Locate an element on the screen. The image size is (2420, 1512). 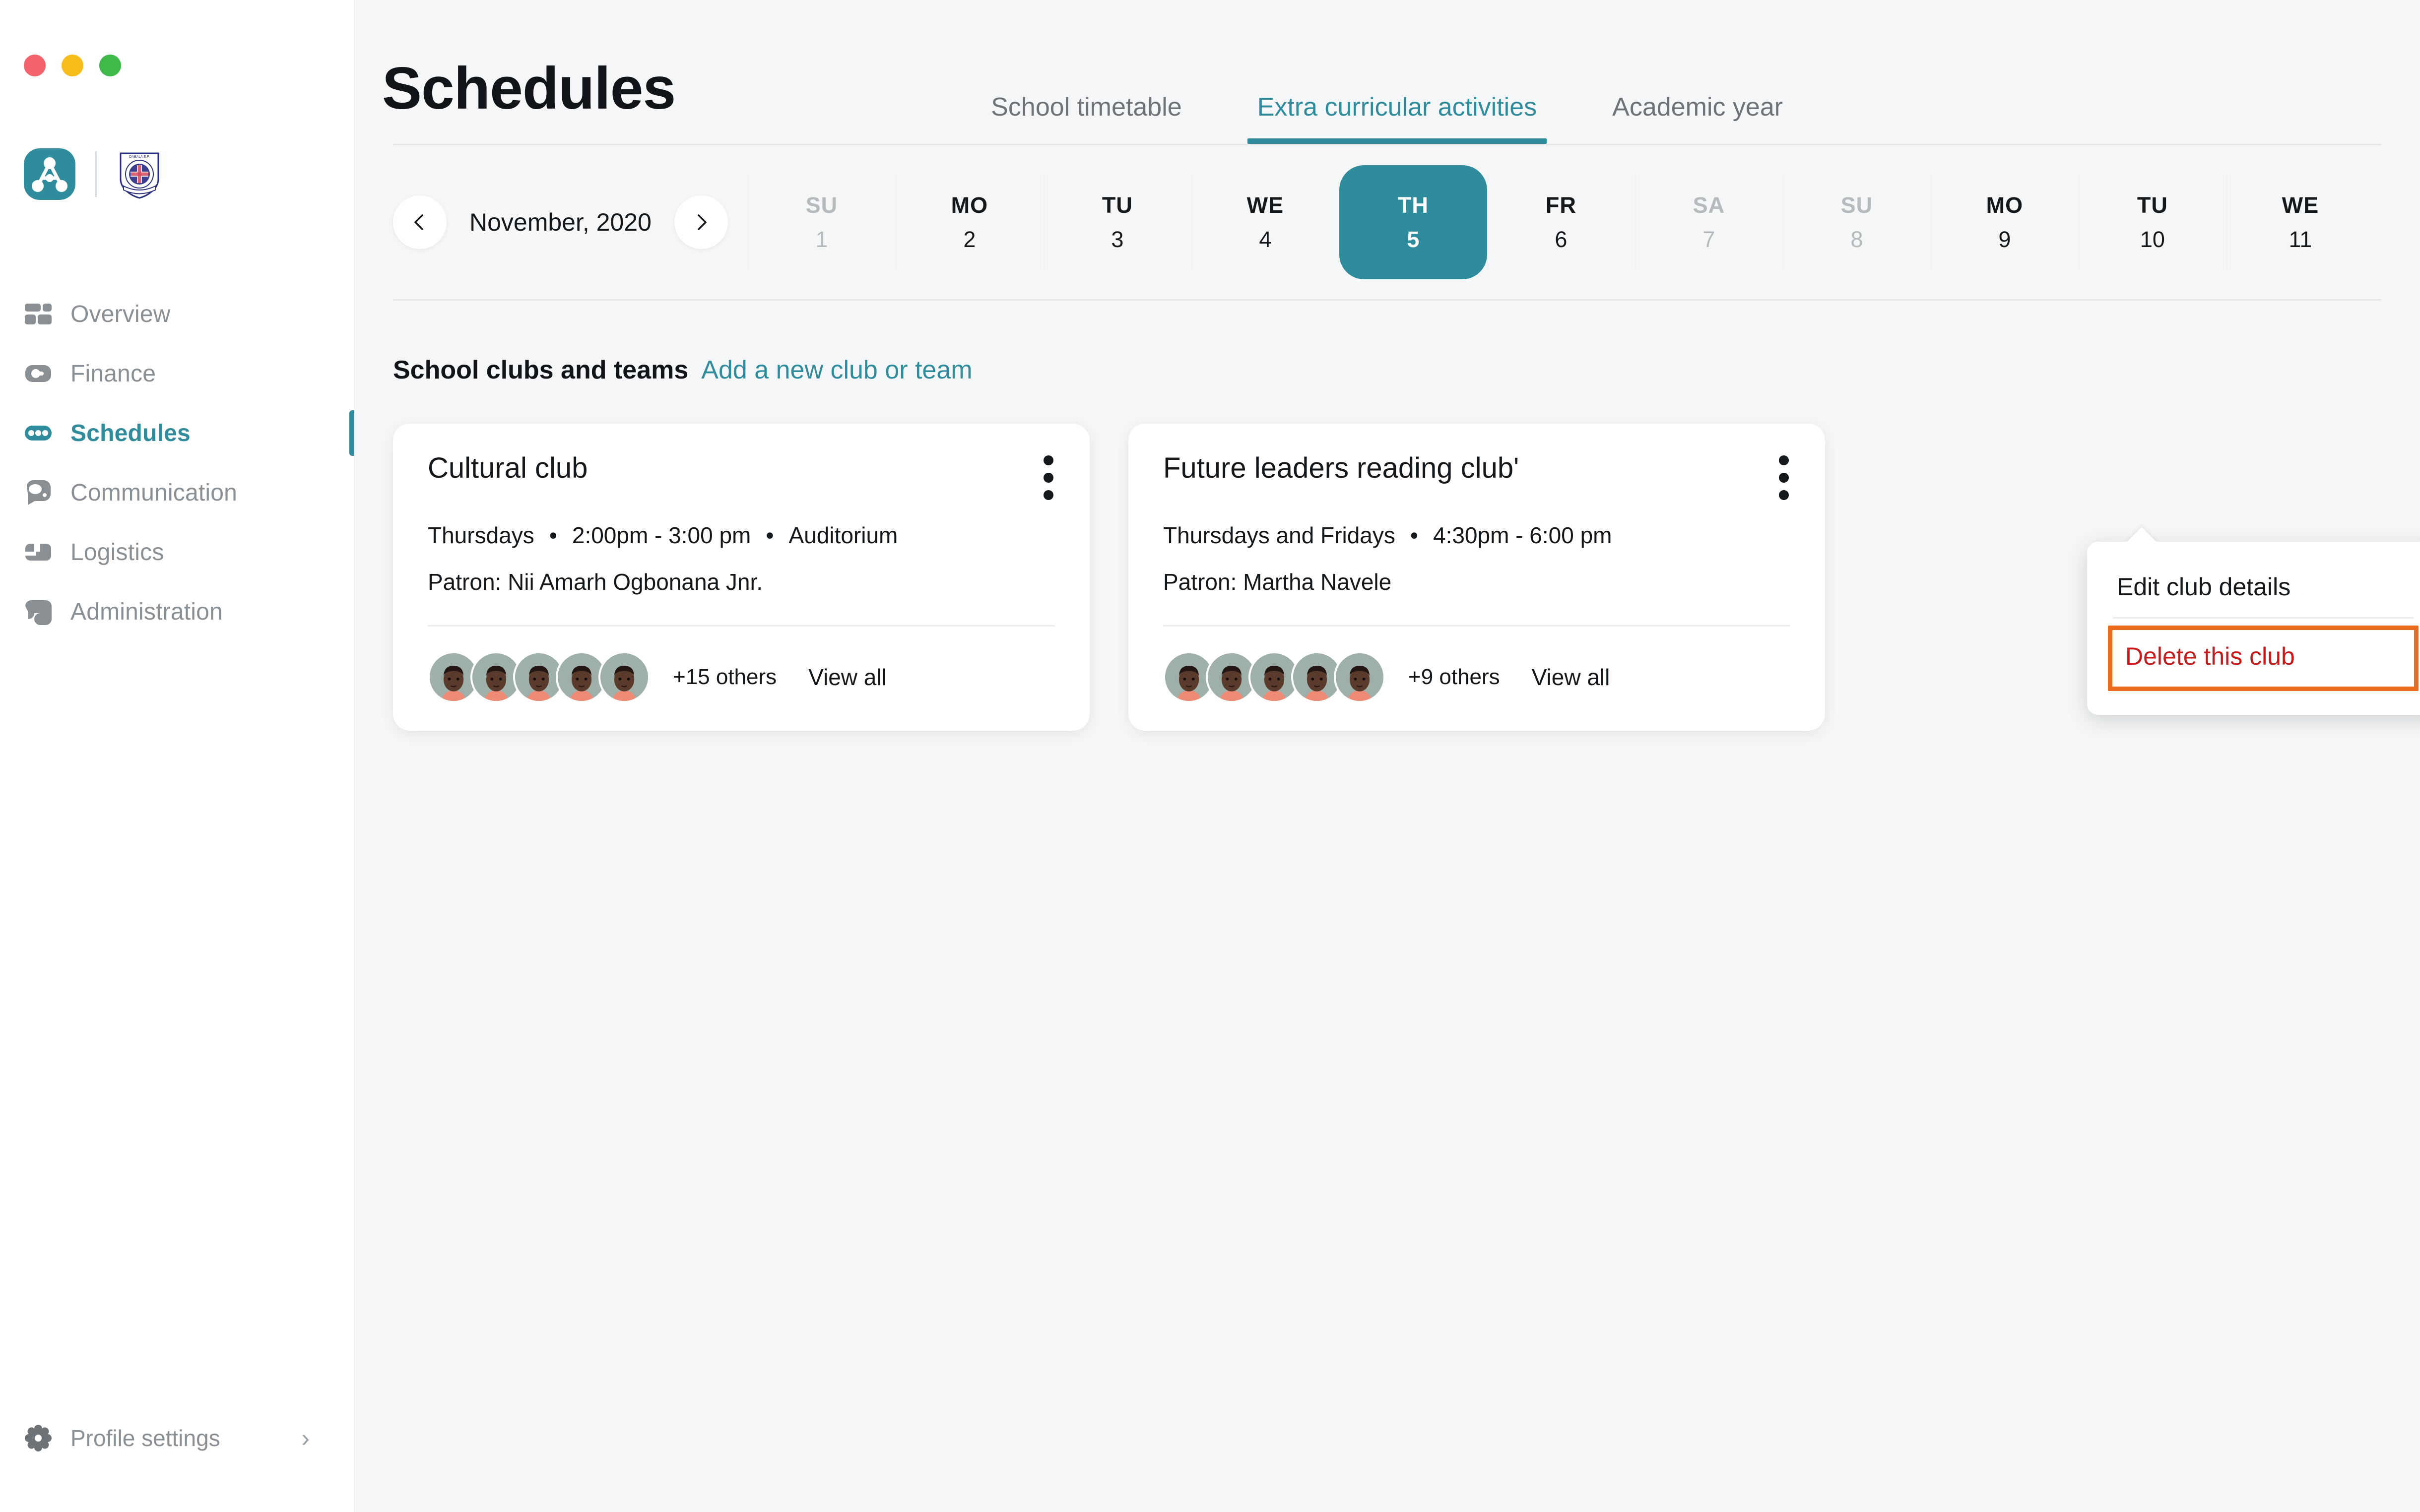
club-title: Future leaders reading clubʹ is located at coordinates (1341, 468).